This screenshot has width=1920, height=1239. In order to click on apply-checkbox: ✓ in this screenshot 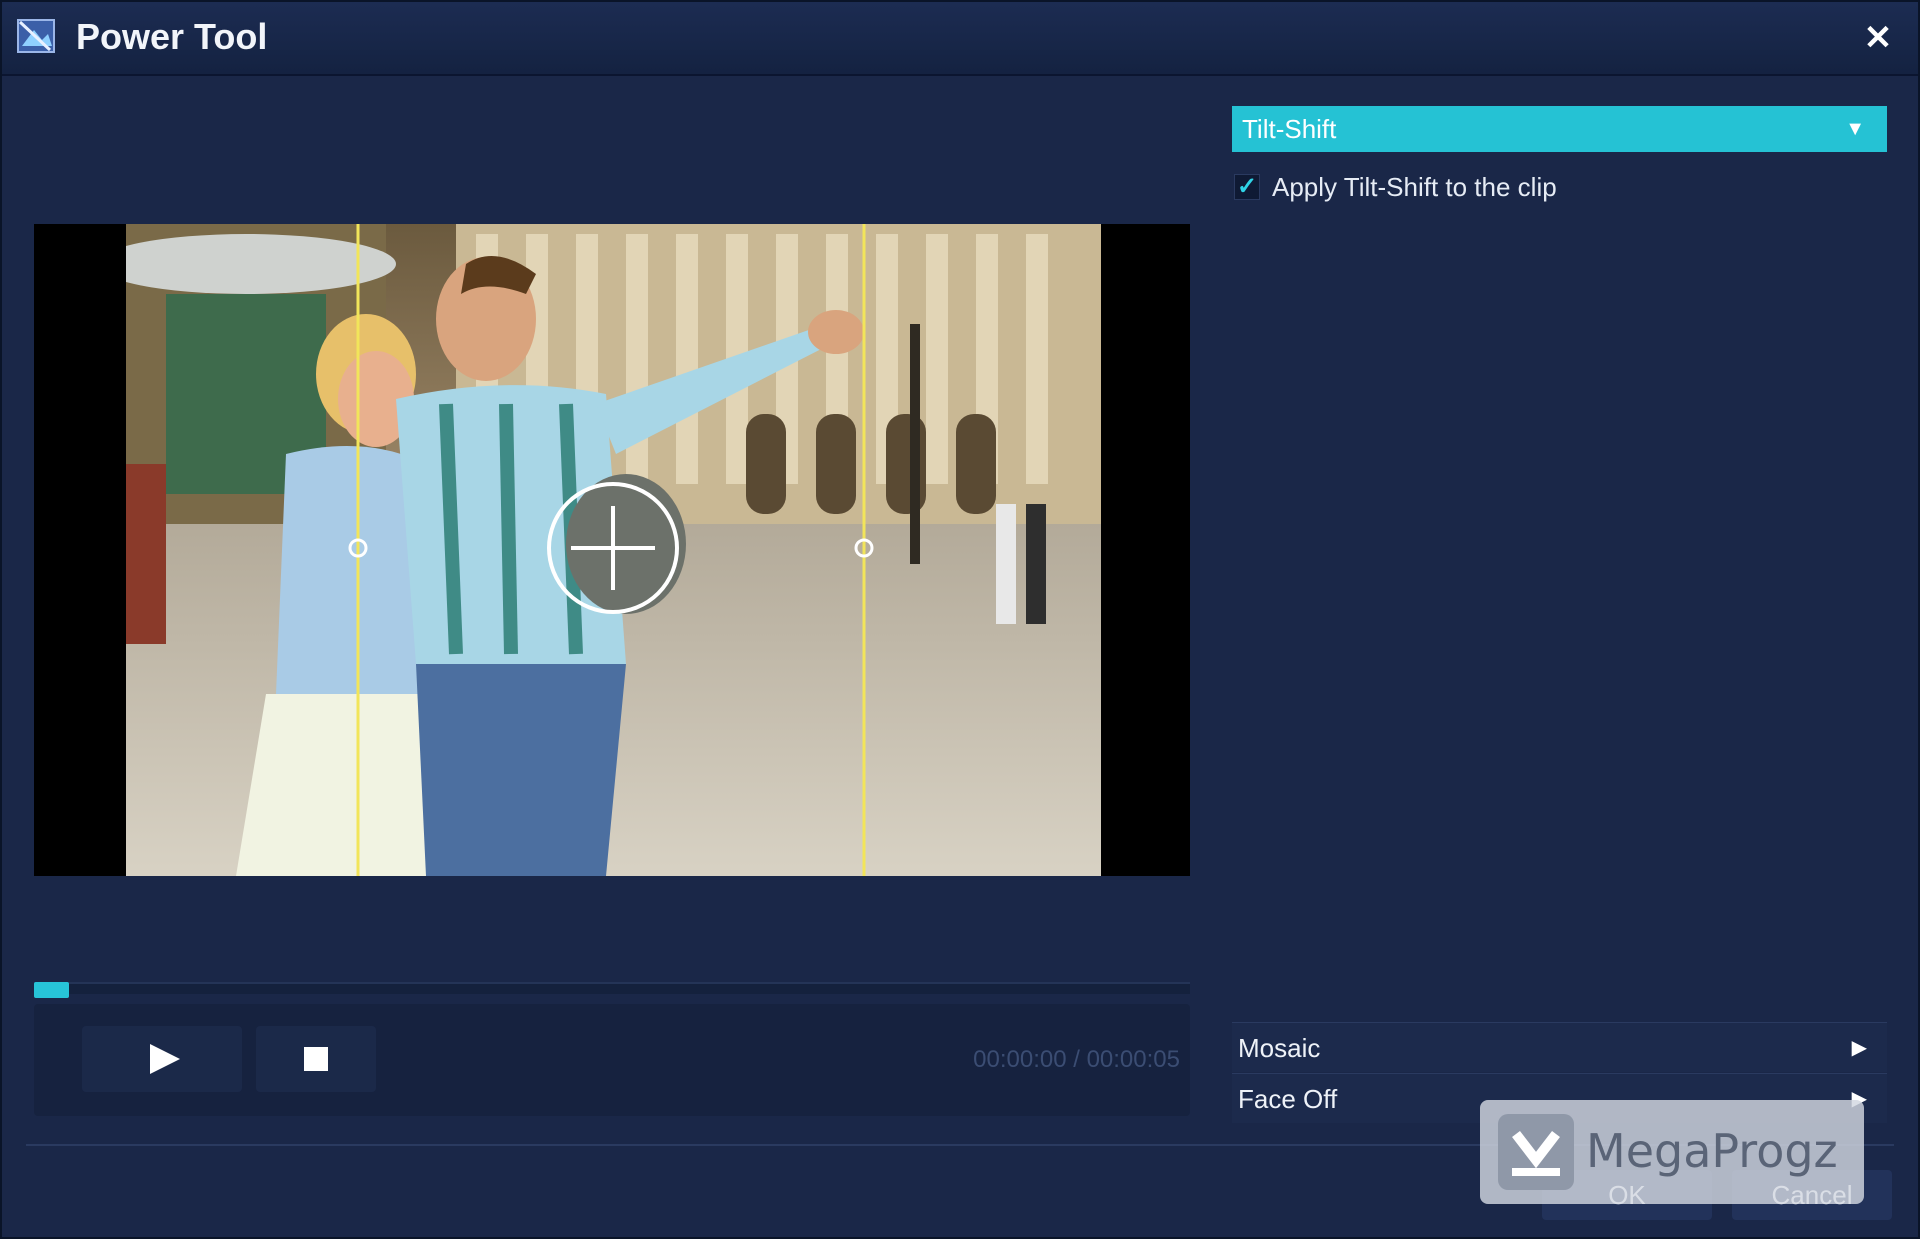, I will do `click(1247, 187)`.